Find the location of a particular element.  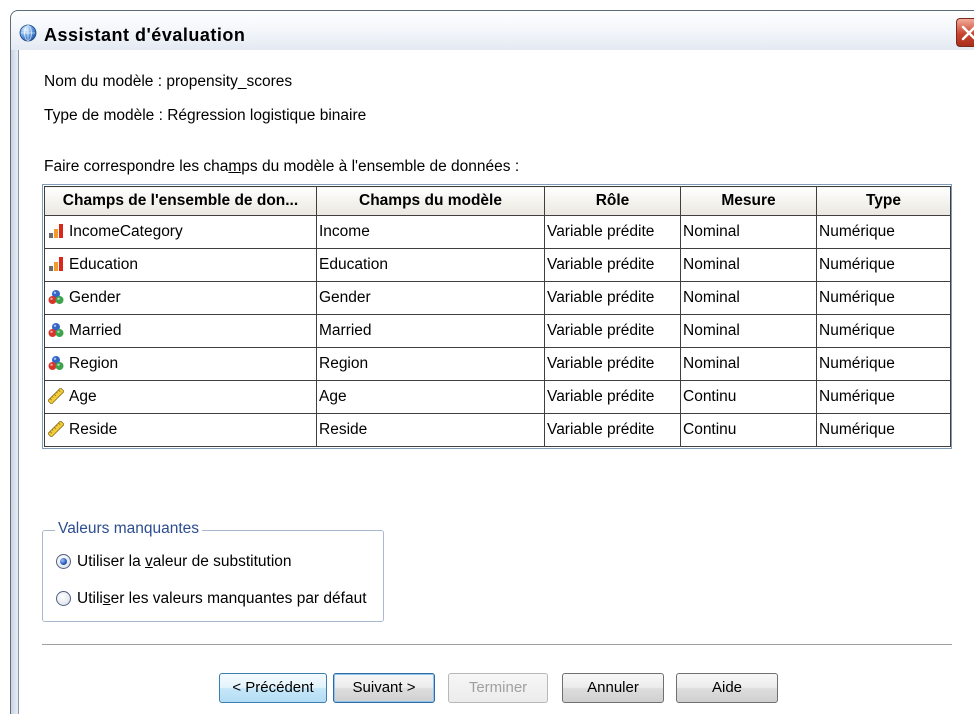

dataset-field-cell: Age is located at coordinates (180, 397).